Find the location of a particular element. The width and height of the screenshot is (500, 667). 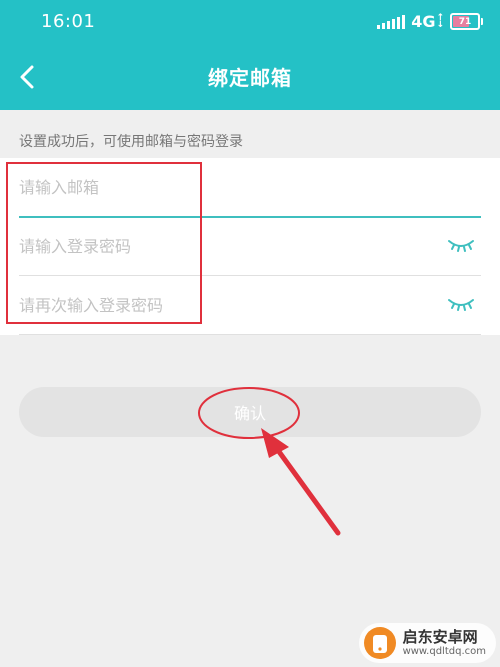

network-indicator: 4G ↑ ↓ is located at coordinates (427, 21).